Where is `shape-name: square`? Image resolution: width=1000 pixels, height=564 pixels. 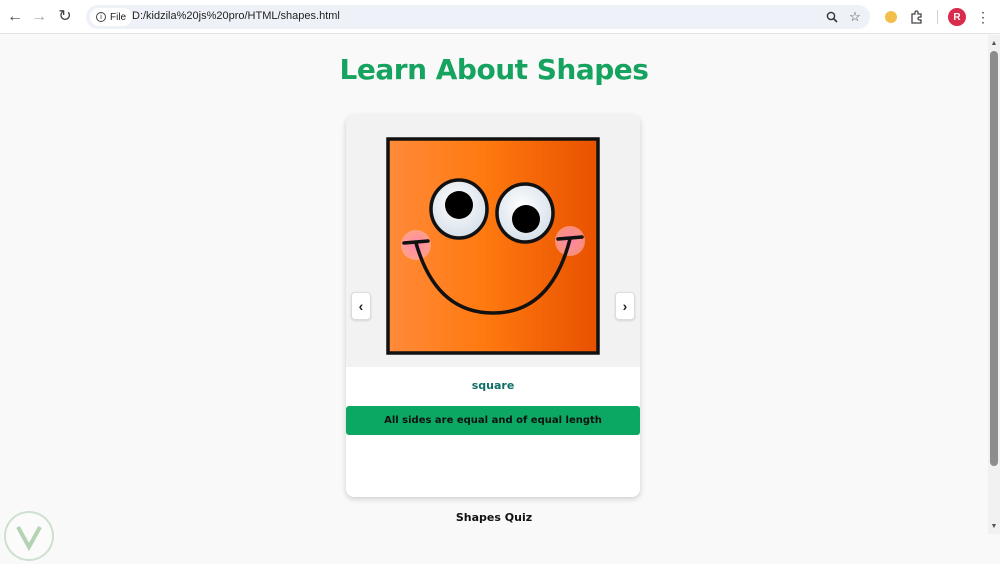 shape-name: square is located at coordinates (493, 385).